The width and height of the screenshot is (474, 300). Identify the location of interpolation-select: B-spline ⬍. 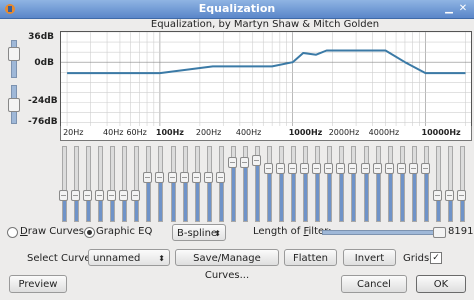
(199, 232).